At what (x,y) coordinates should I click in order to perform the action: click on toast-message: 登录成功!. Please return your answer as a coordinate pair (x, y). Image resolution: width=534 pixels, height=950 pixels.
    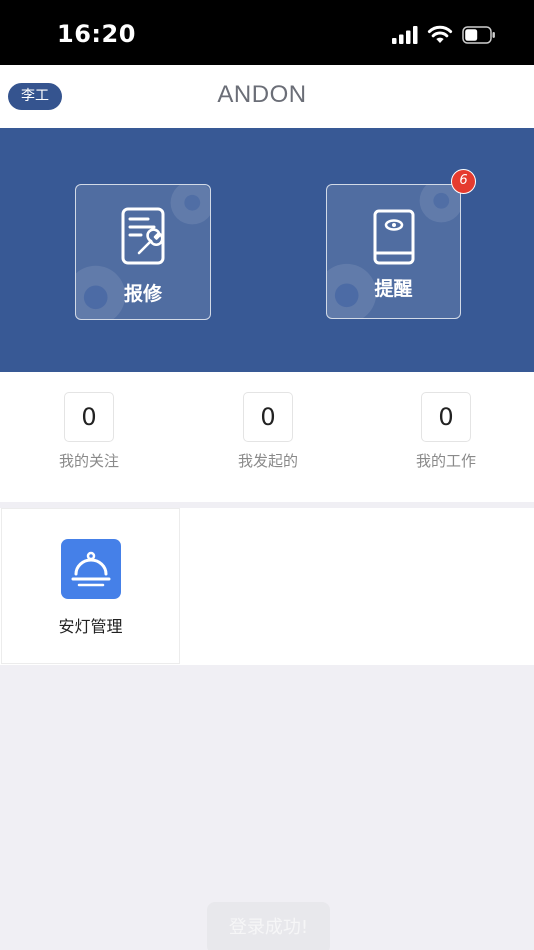
    Looking at the image, I should click on (268, 926).